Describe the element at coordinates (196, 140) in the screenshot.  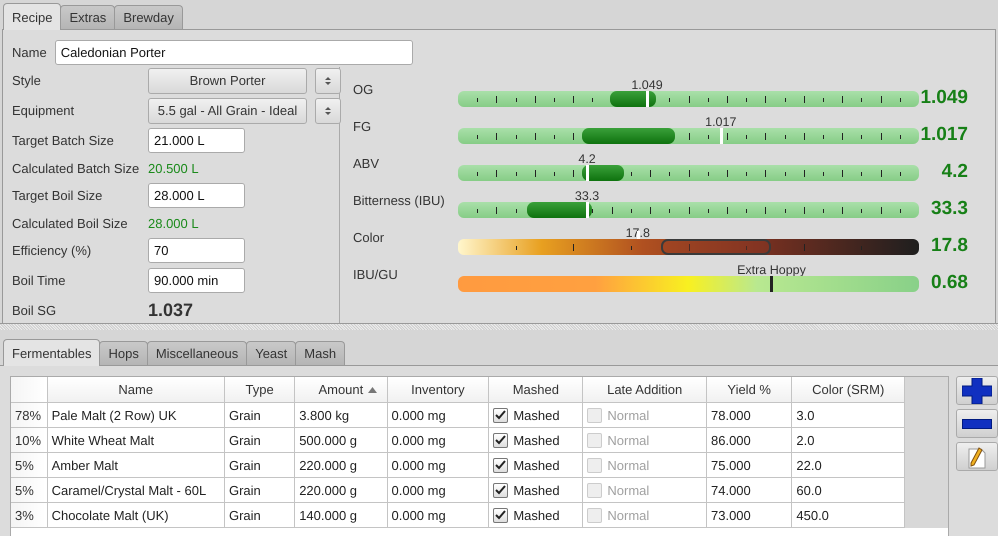
I see `input-field: 21.000 L` at that location.